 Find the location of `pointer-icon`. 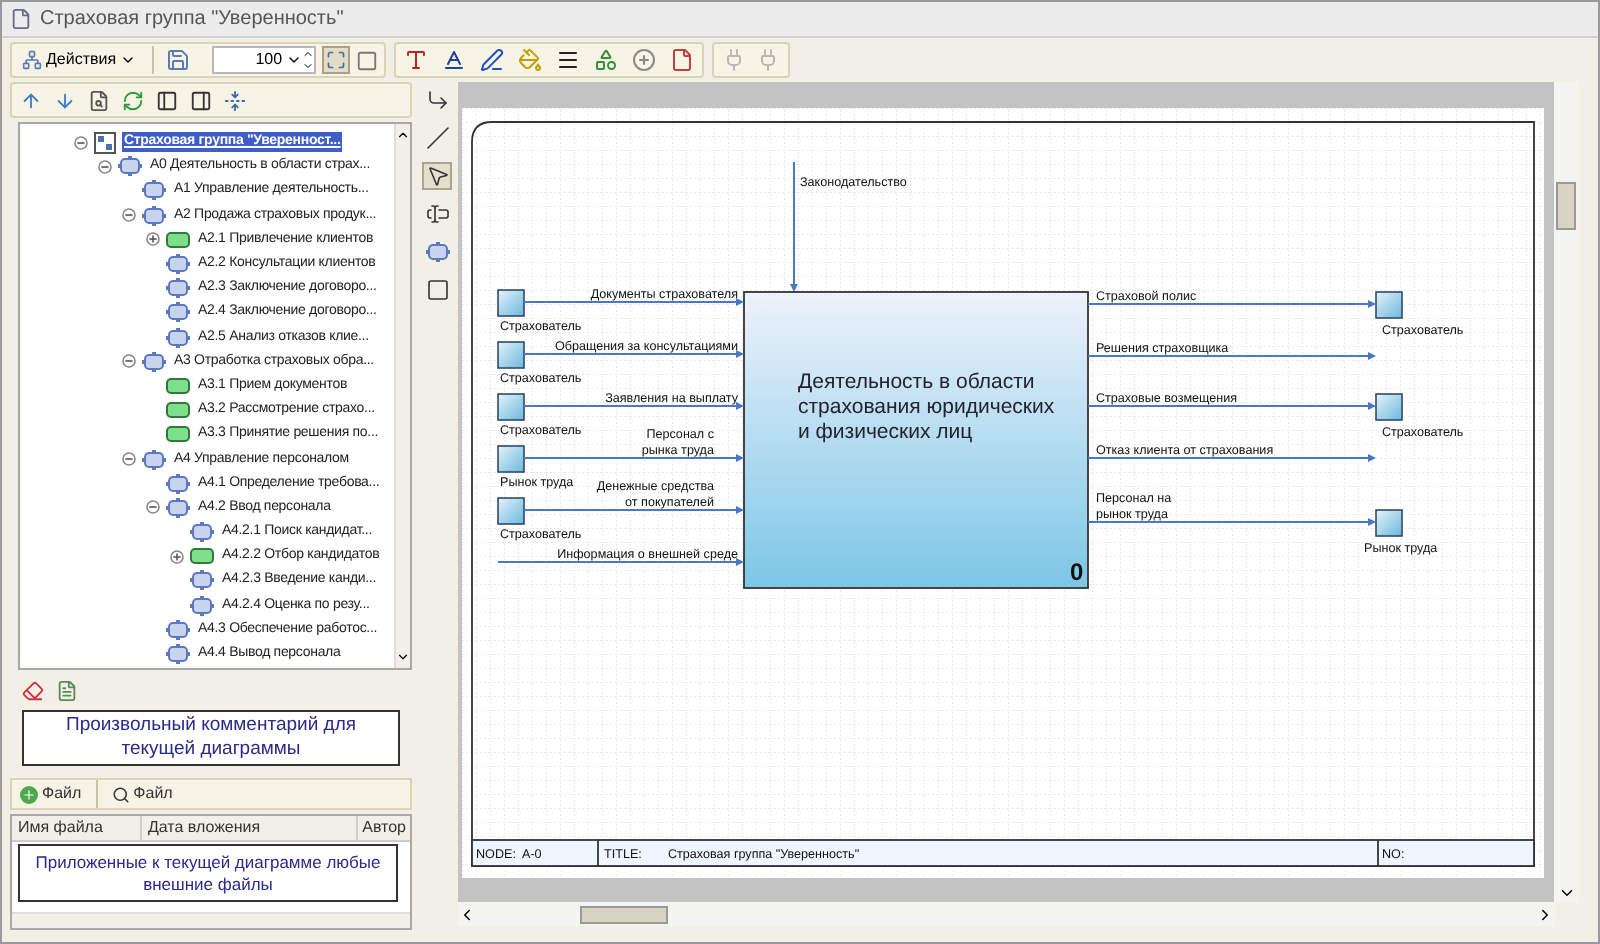

pointer-icon is located at coordinates (437, 176).